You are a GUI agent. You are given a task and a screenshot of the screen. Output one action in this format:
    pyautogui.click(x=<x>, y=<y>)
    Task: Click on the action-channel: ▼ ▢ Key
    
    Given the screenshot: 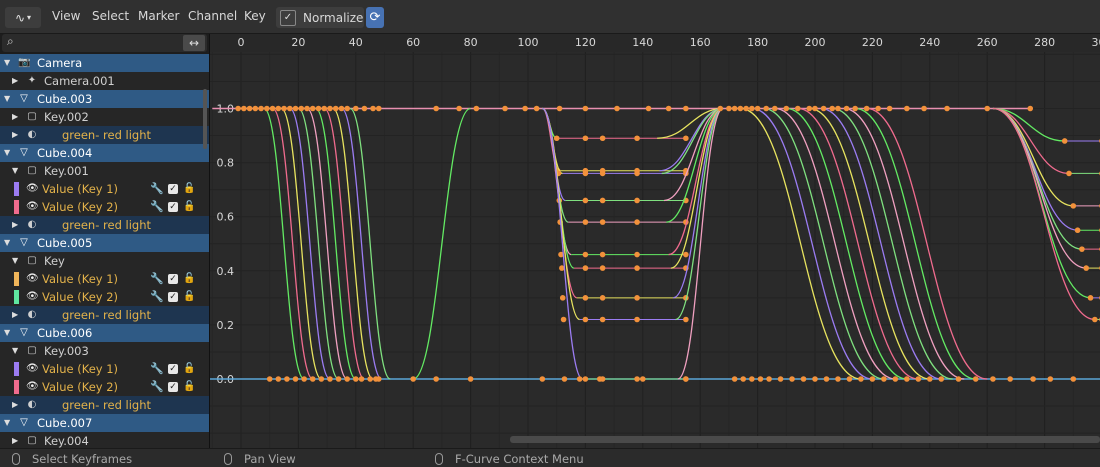 What is the action you would take?
    pyautogui.click(x=104, y=261)
    